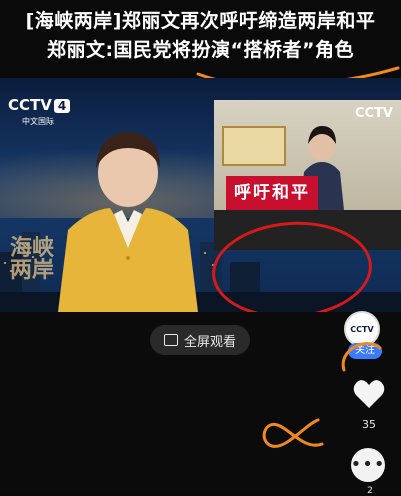 The height and width of the screenshot is (496, 401). Describe the element at coordinates (361, 357) in the screenshot. I see `orange-circle-scribble` at that location.